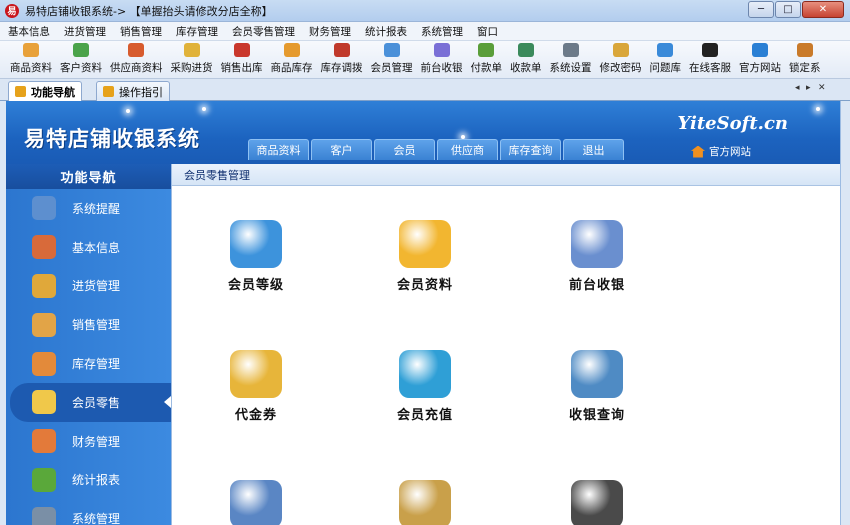 Image resolution: width=850 pixels, height=525 pixels. I want to click on qq-icon, so click(710, 50).